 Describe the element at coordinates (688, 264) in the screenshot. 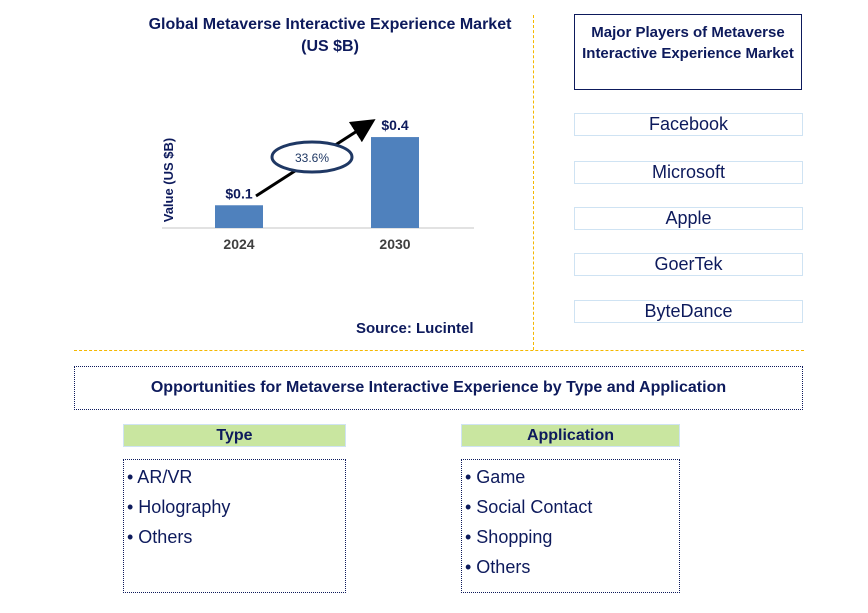

I see `player-item: GoerTek` at that location.